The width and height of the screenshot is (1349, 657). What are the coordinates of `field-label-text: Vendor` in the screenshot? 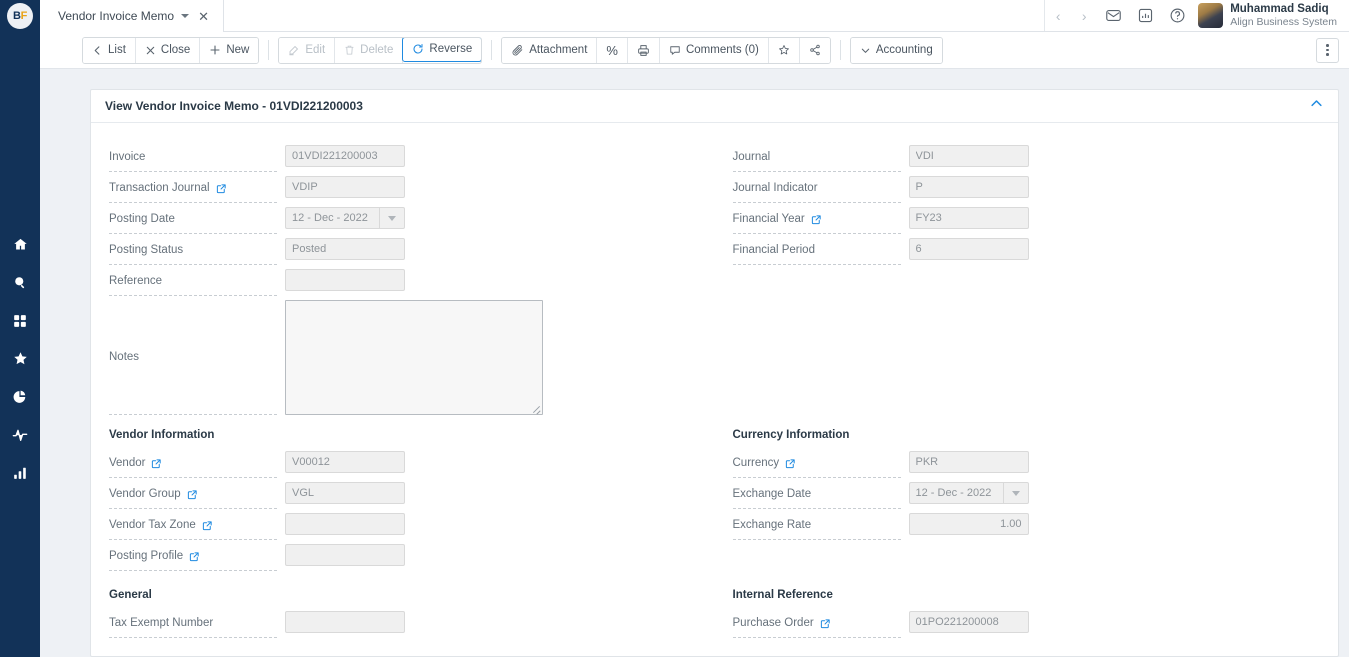 It's located at (127, 463).